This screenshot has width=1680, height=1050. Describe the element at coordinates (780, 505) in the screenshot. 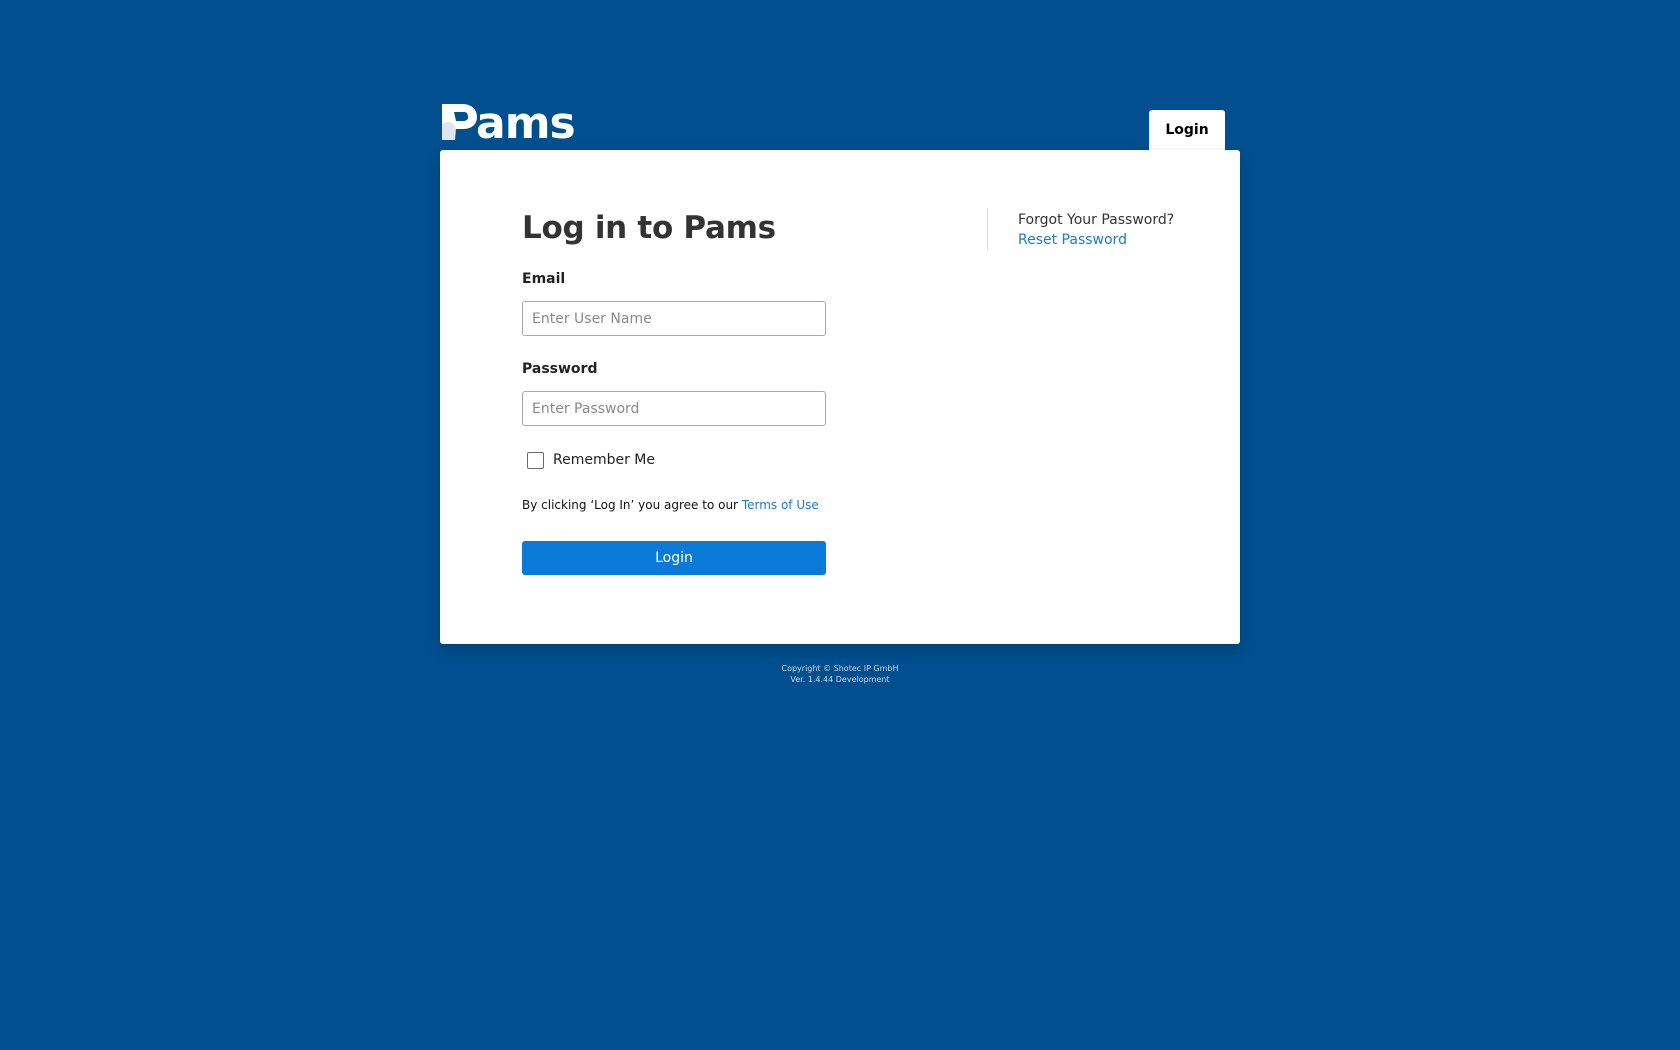

I see `terms-of-use-link: Terms of Use` at that location.